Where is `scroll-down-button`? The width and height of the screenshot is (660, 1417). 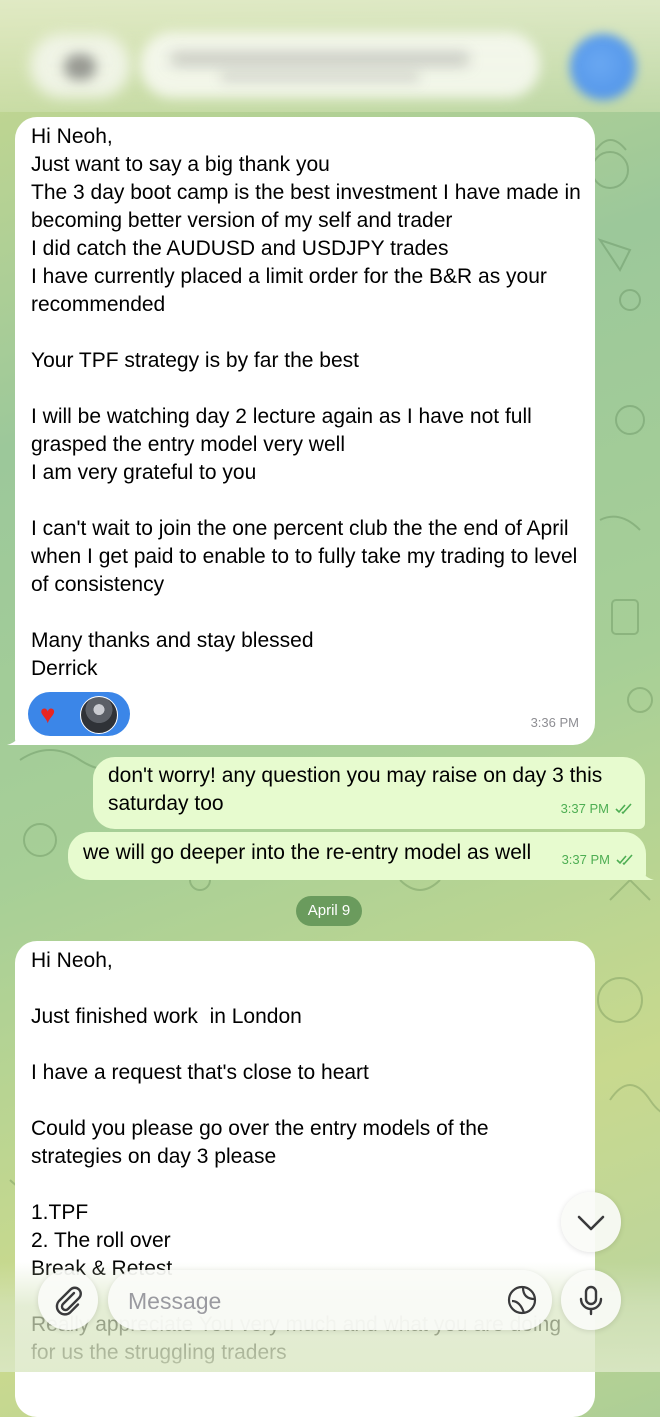 scroll-down-button is located at coordinates (591, 1222).